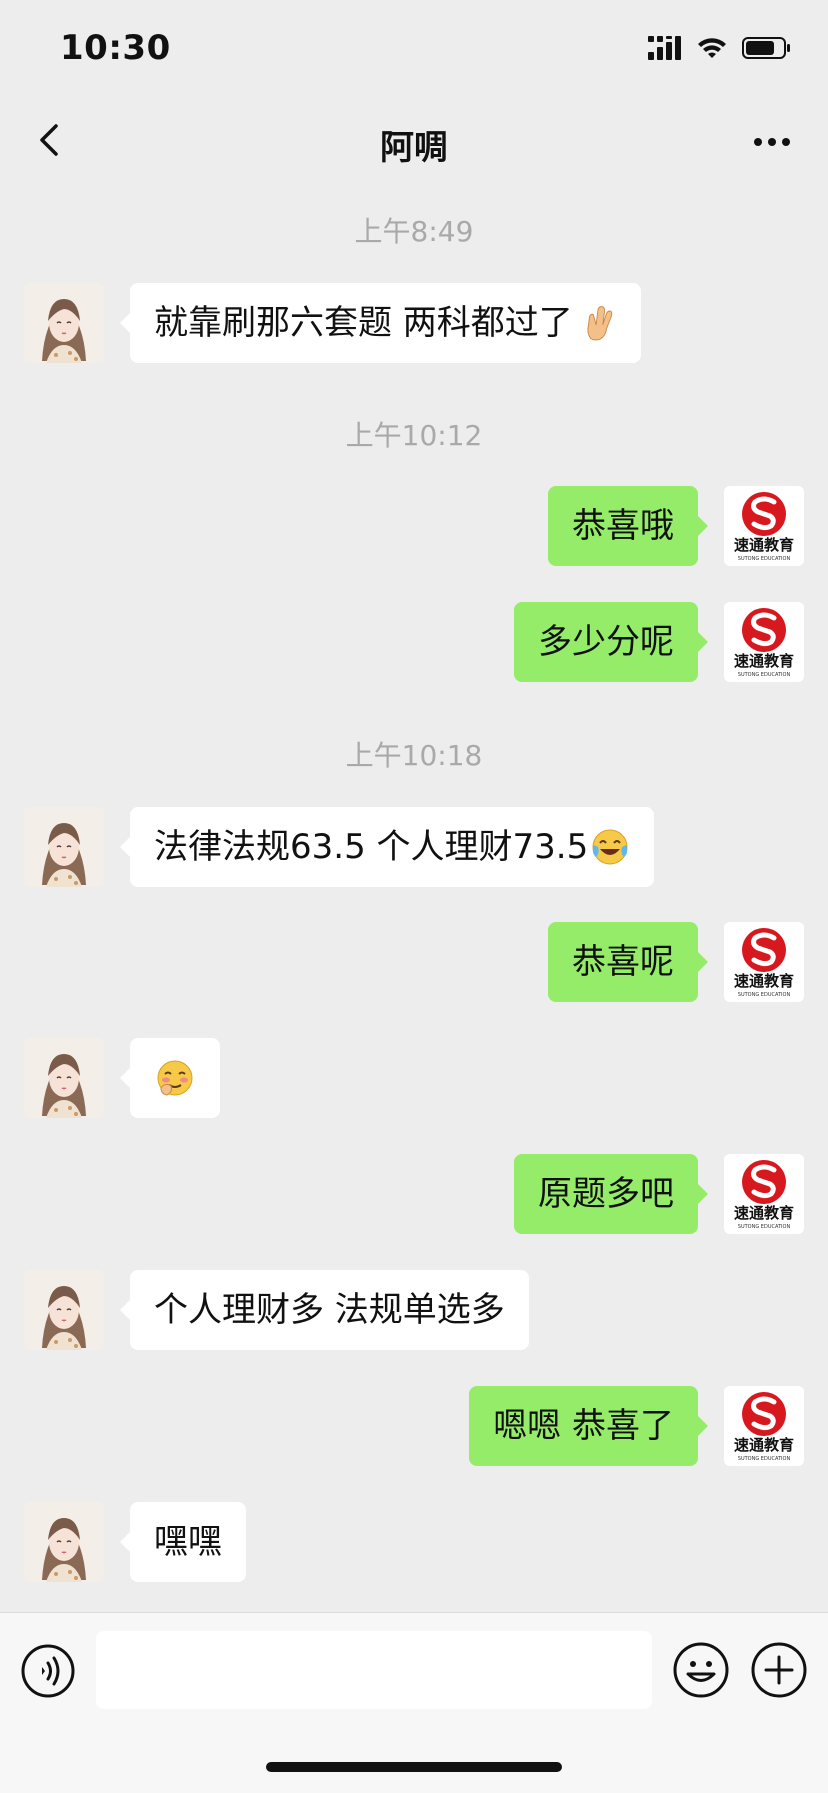  What do you see at coordinates (600, 323) in the screenshot?
I see `victory-hand-emoji` at bounding box center [600, 323].